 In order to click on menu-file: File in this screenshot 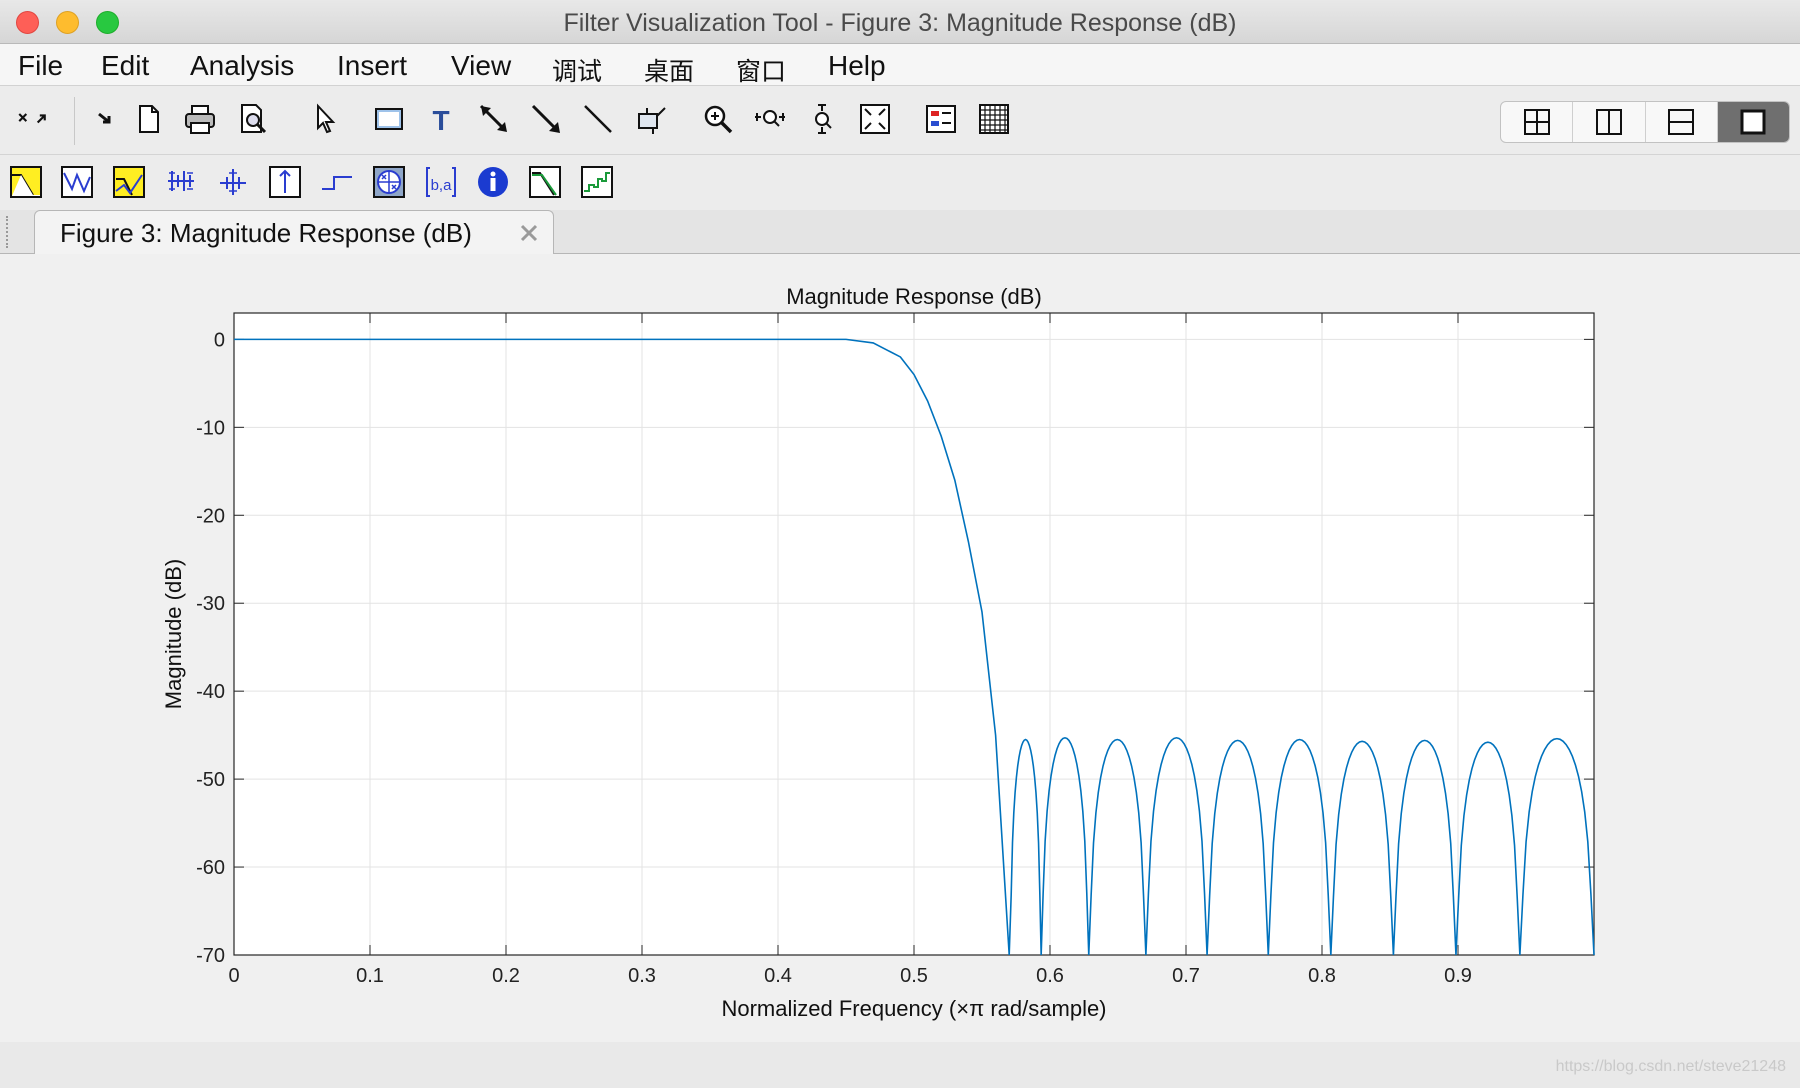, I will do `click(40, 66)`.